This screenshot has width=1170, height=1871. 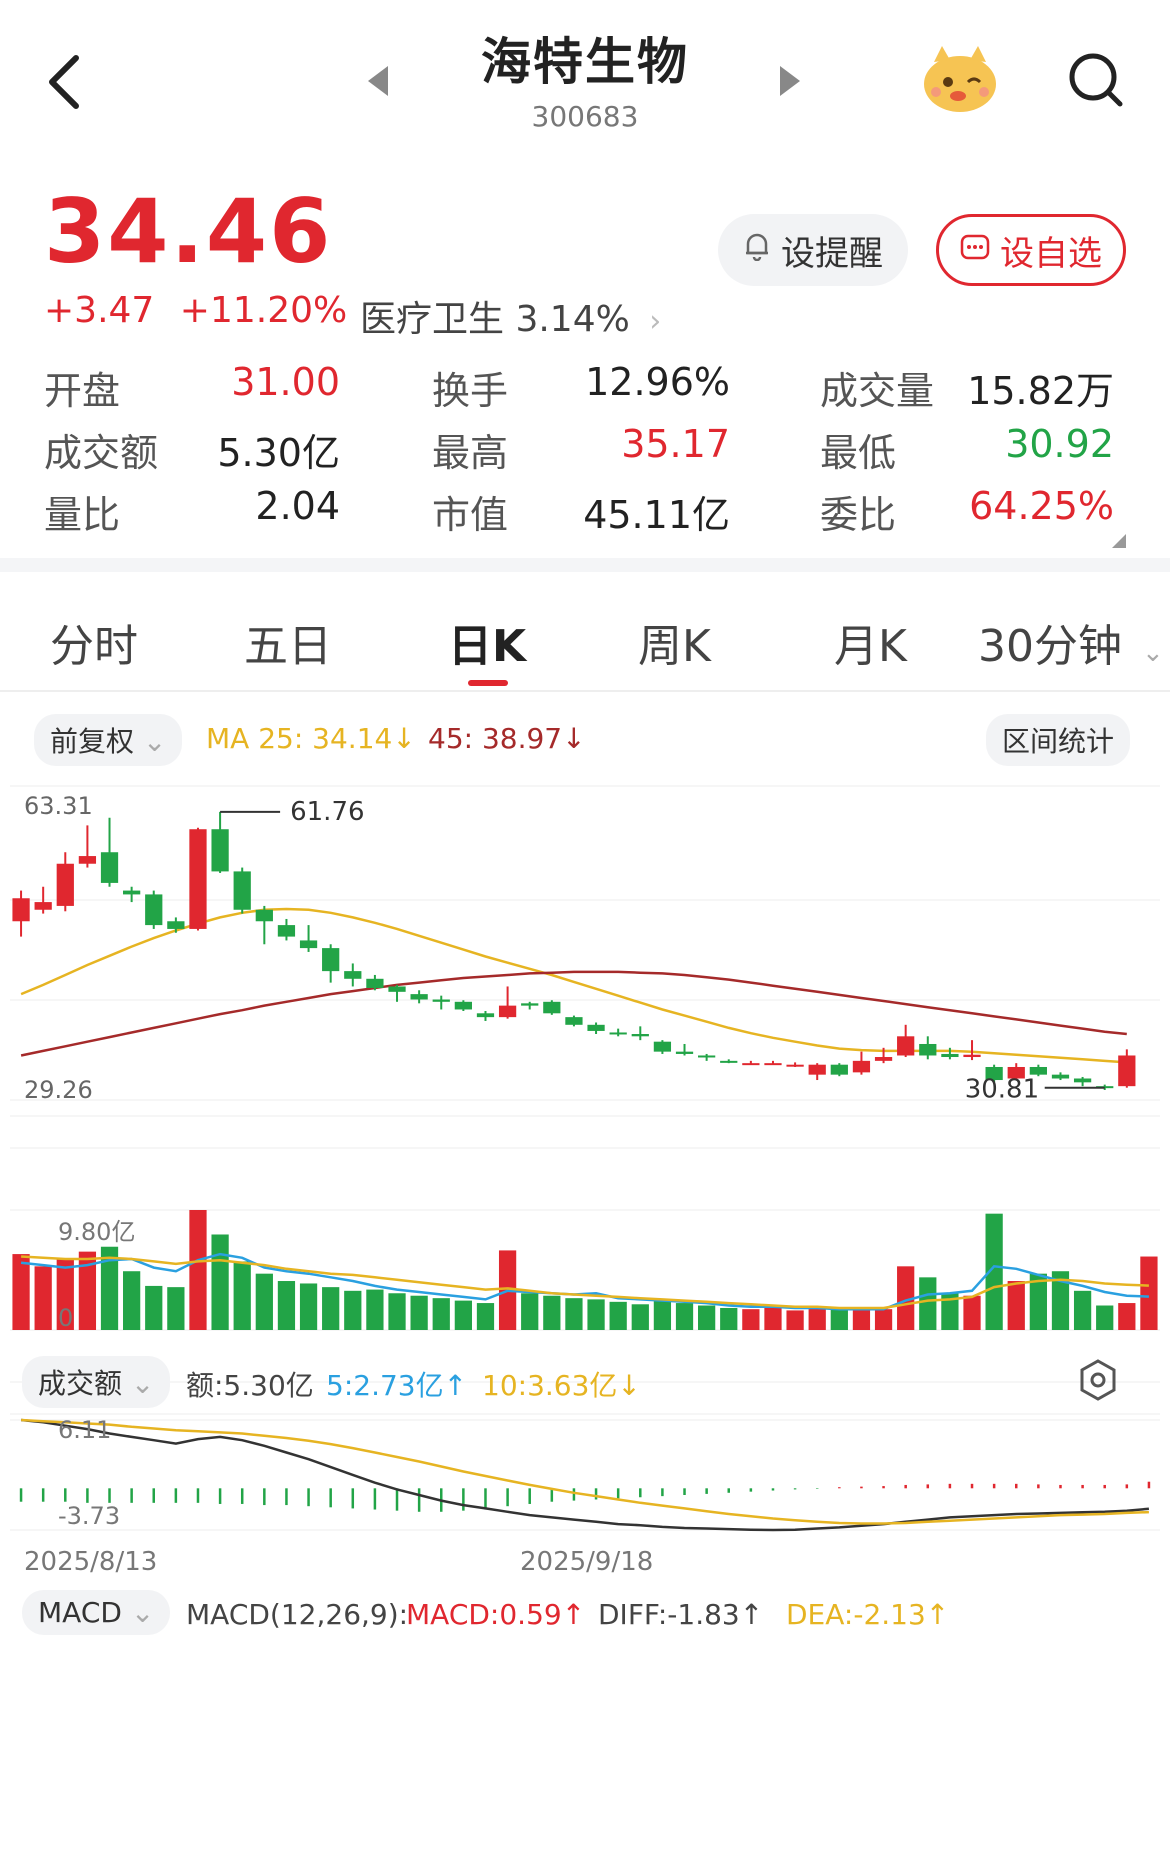 What do you see at coordinates (94, 642) in the screenshot?
I see `tab-intraday: 分时` at bounding box center [94, 642].